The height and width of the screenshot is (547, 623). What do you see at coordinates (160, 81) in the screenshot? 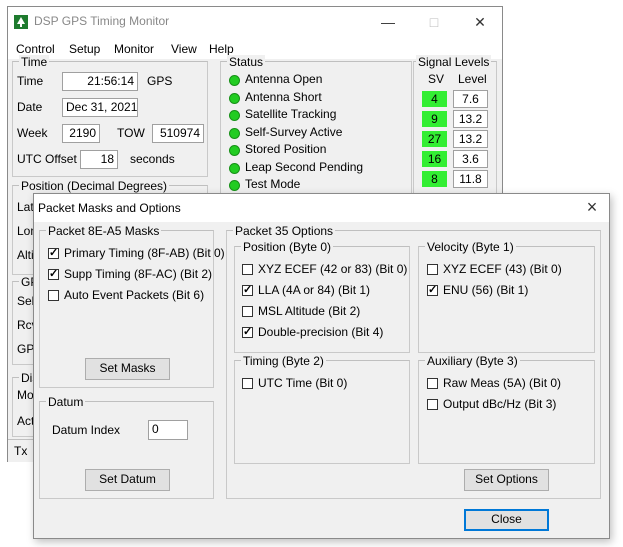
I see `time-suffix: GPS` at bounding box center [160, 81].